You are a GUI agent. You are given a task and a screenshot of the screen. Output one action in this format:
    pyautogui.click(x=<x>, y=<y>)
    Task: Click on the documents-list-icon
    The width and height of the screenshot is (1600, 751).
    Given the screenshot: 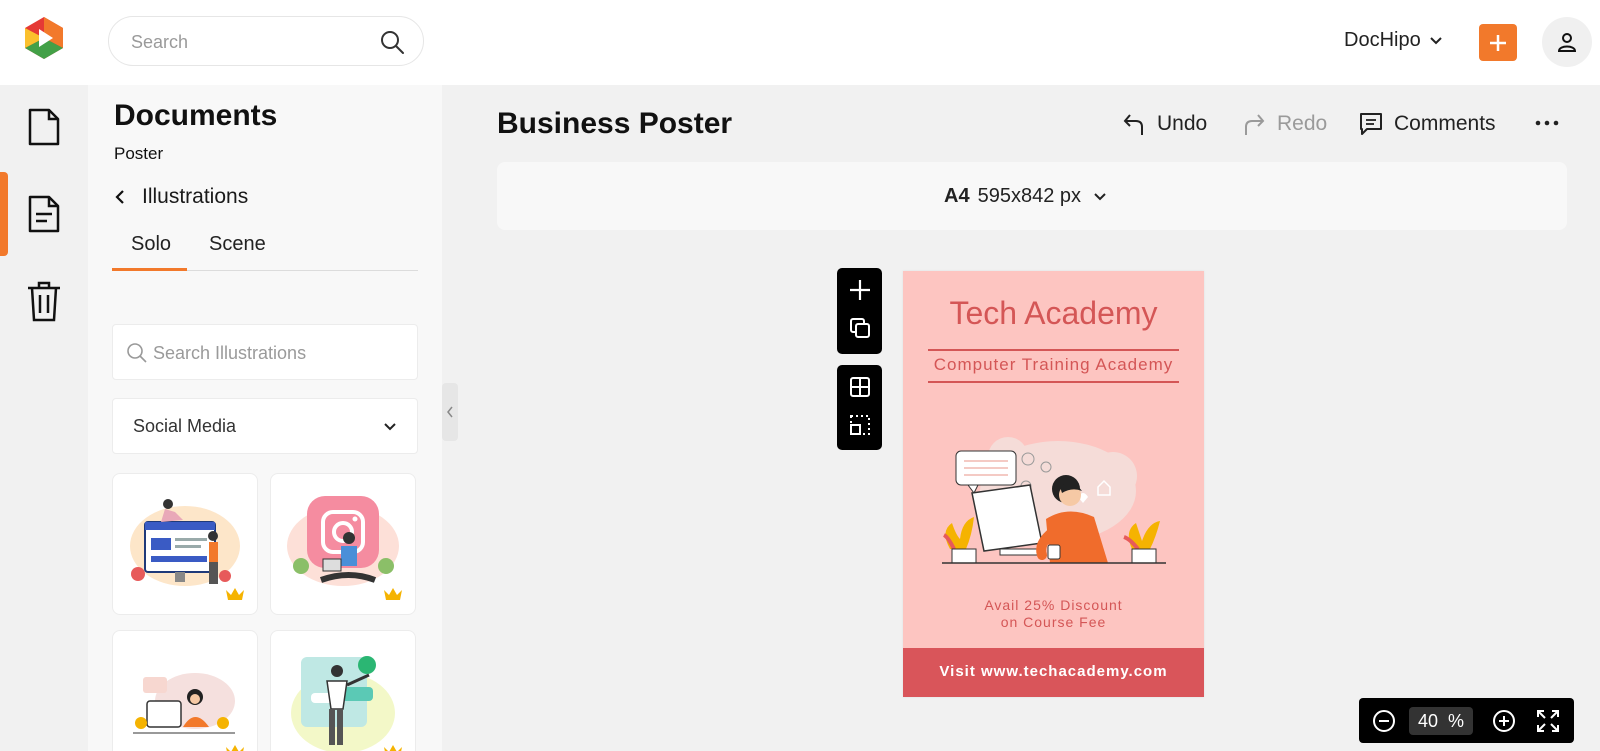 What is the action you would take?
    pyautogui.click(x=44, y=214)
    